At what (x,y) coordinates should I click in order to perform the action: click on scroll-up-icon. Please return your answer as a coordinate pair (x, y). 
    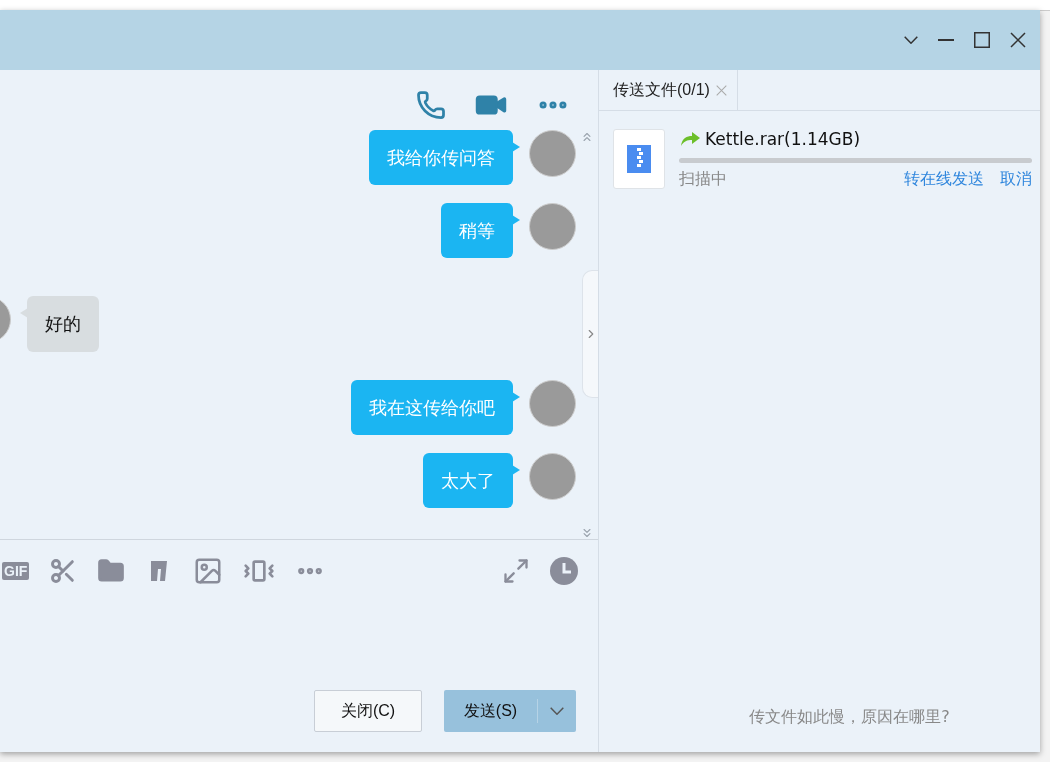
    Looking at the image, I should click on (587, 137).